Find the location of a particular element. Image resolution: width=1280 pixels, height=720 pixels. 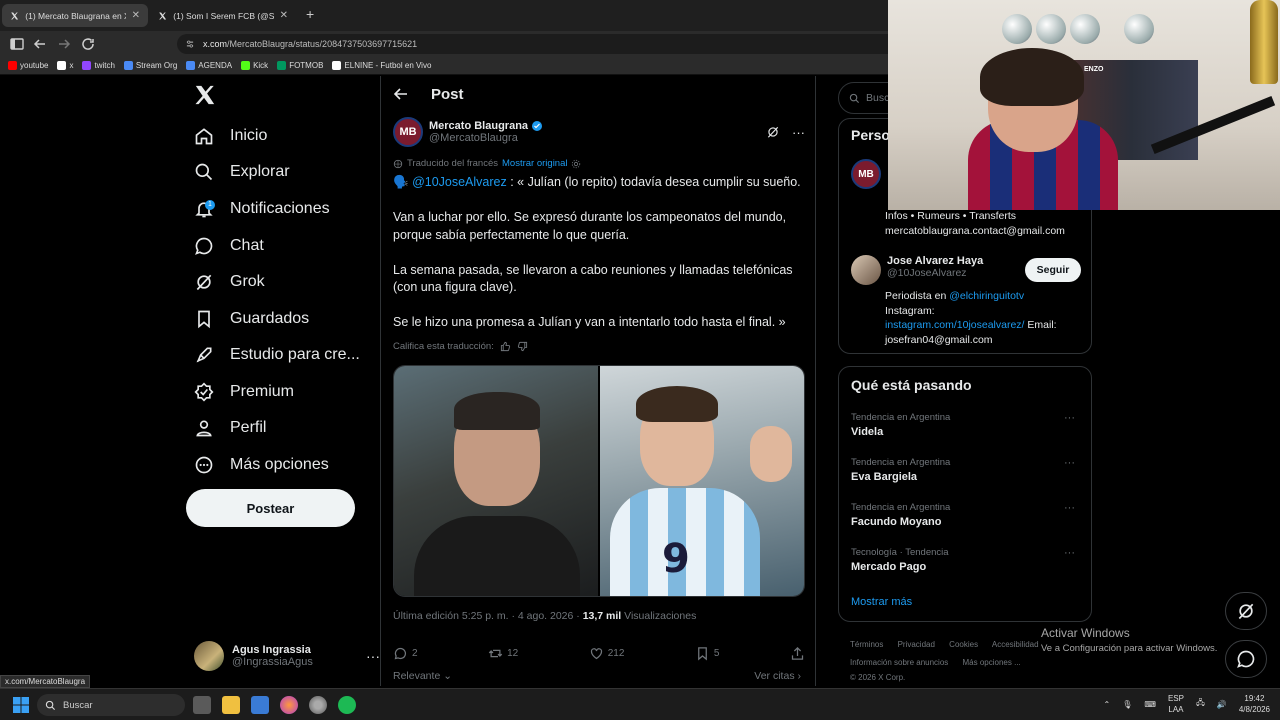

notepad-icon is located at coordinates (260, 705).